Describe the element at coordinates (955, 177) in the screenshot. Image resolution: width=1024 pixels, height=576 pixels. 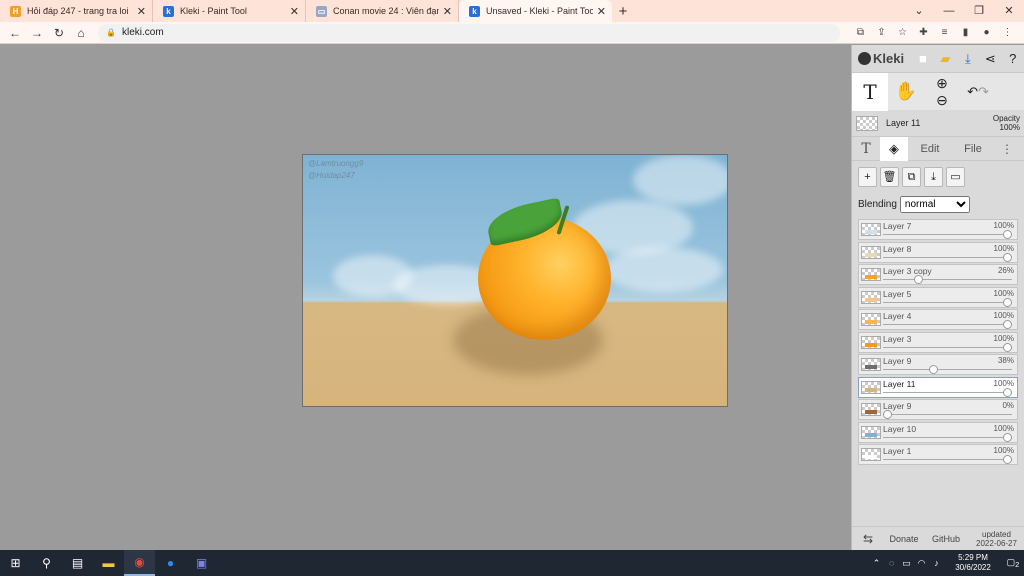
I see `rename-layer-button: ▭` at that location.